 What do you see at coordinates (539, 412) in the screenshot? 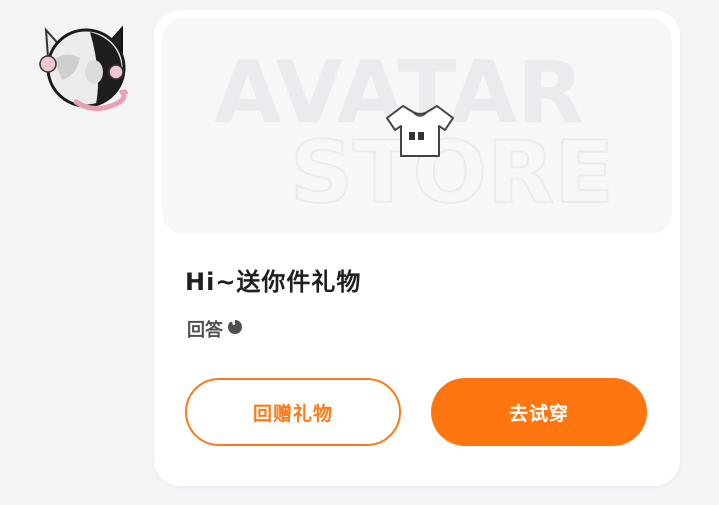
I see `try-on-button: 去试穿` at bounding box center [539, 412].